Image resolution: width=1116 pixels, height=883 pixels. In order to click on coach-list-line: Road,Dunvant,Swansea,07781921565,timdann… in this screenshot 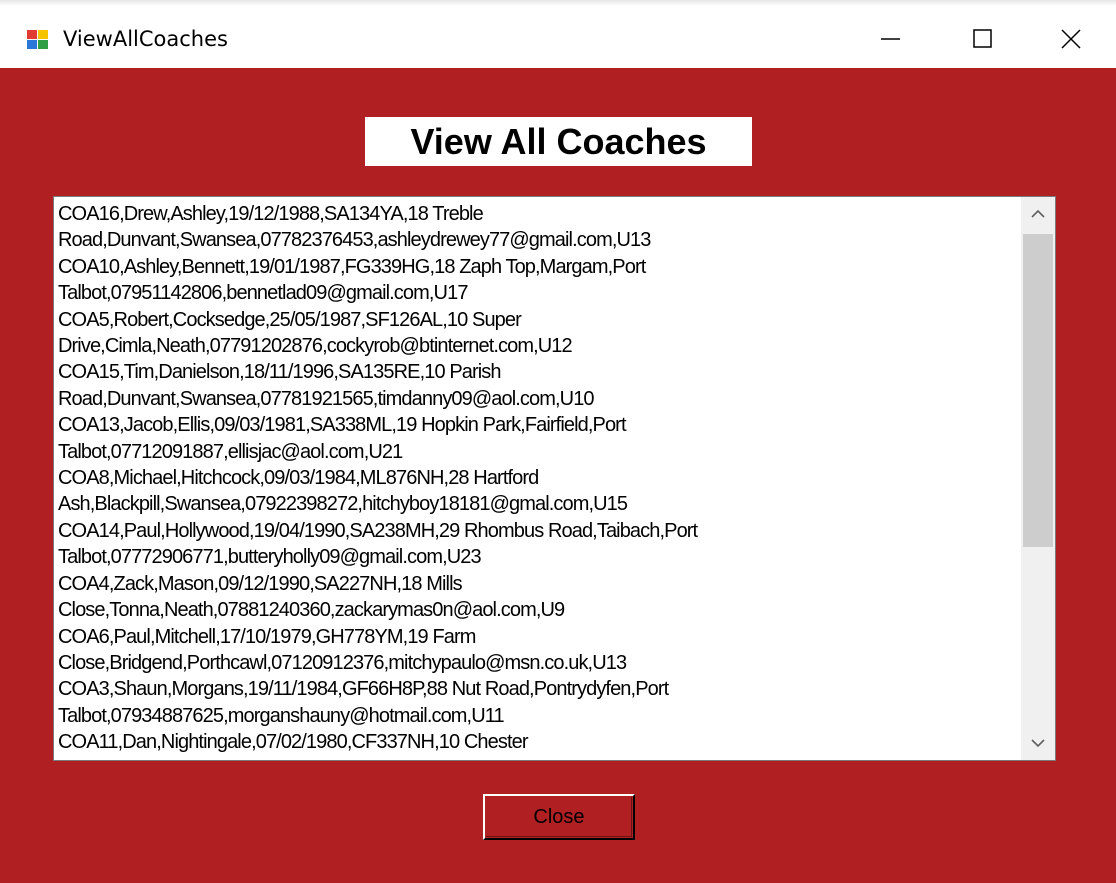, I will do `click(326, 398)`.